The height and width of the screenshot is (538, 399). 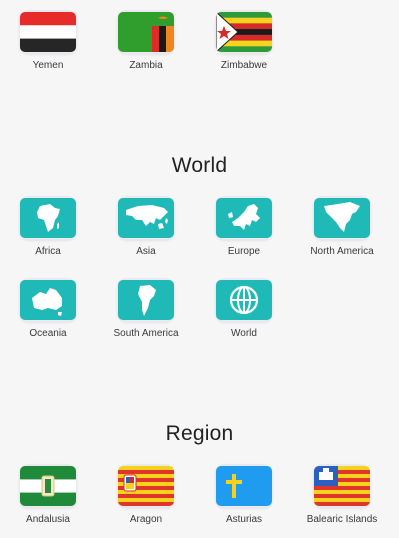 I want to click on region-label: Andalusia, so click(x=48, y=519).